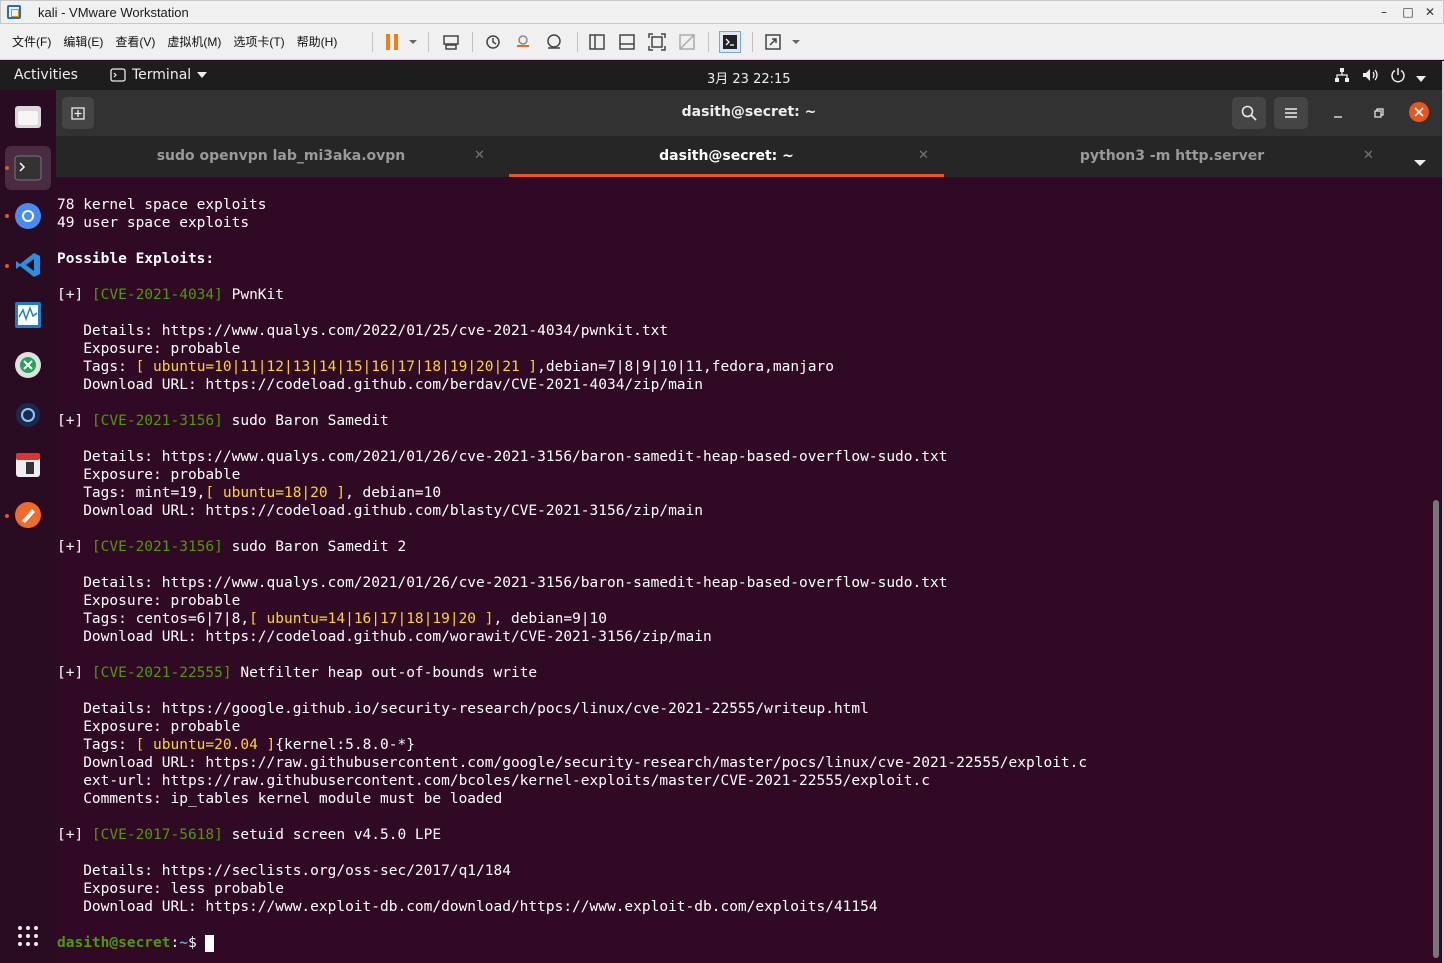 This screenshot has width=1444, height=963. What do you see at coordinates (749, 205) in the screenshot?
I see `terminal-line: 78 kernel space exploits` at bounding box center [749, 205].